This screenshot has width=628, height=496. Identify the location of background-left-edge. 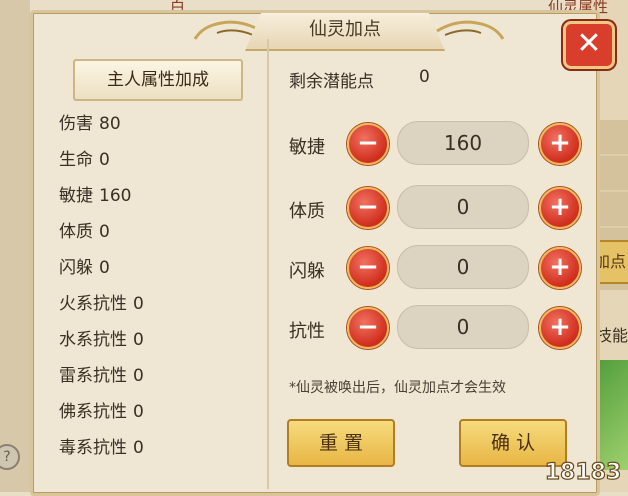
(15, 246).